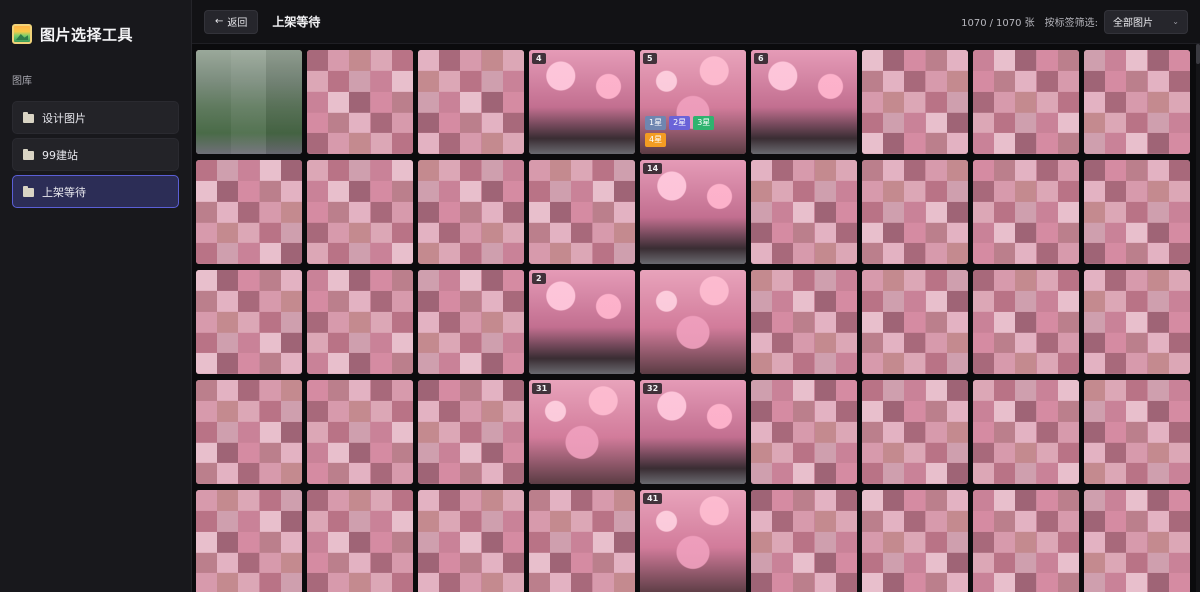 This screenshot has width=1200, height=592. Describe the element at coordinates (95, 34) in the screenshot. I see `brand: 图片选择工具` at that location.